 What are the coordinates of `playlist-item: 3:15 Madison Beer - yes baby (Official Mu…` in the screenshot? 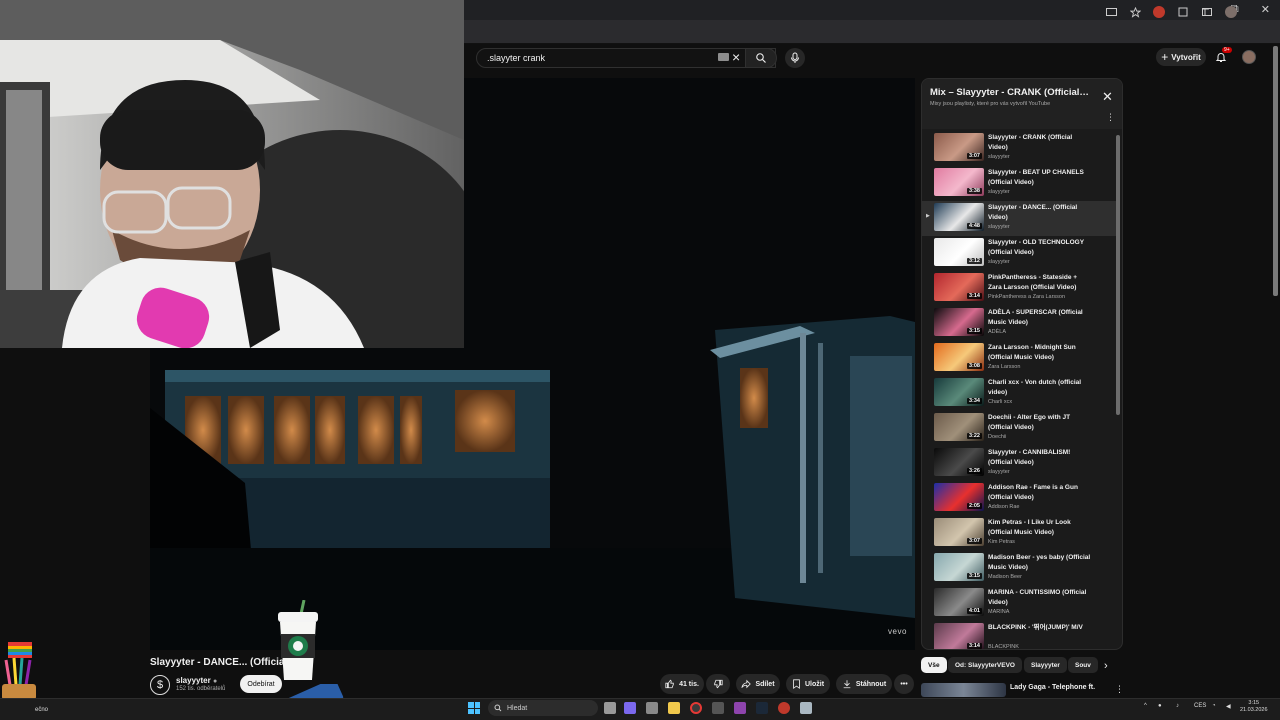 It's located at (1019, 568).